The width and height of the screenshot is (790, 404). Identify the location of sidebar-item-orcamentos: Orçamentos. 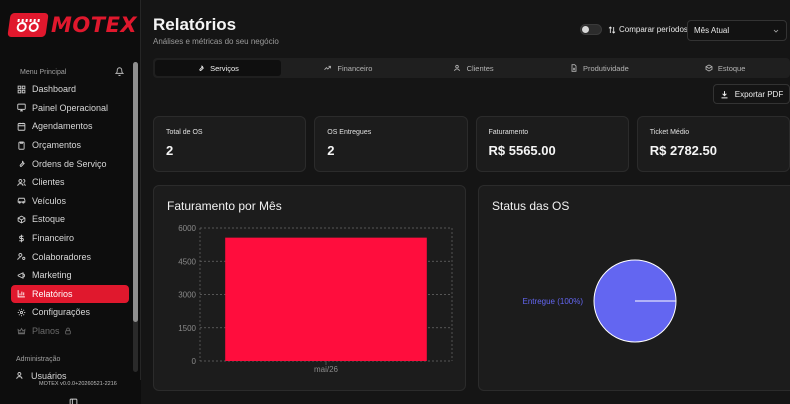
(70, 145).